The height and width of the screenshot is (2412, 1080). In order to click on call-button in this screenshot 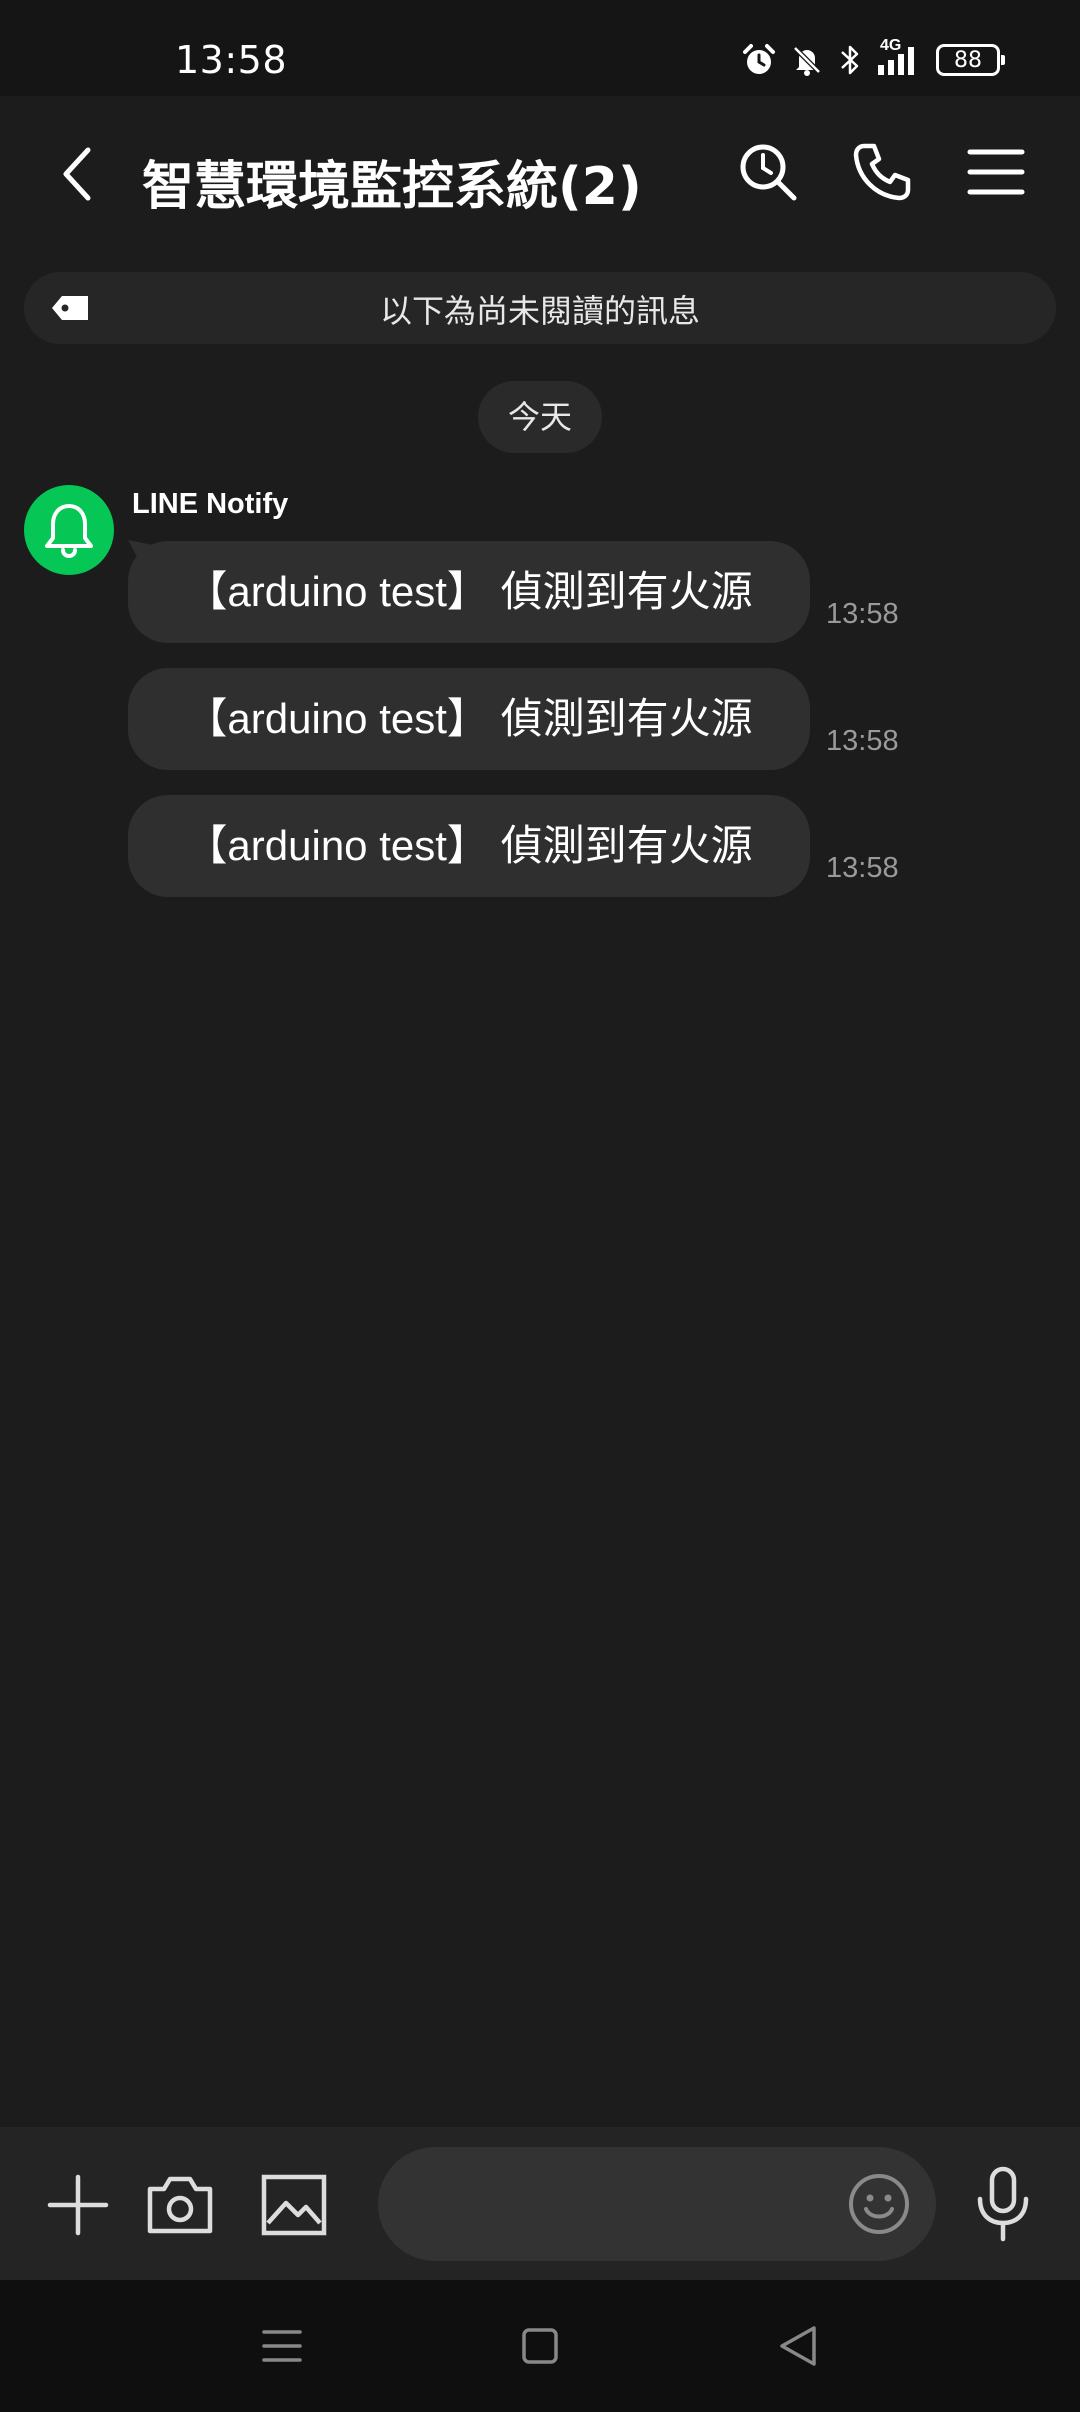, I will do `click(882, 172)`.